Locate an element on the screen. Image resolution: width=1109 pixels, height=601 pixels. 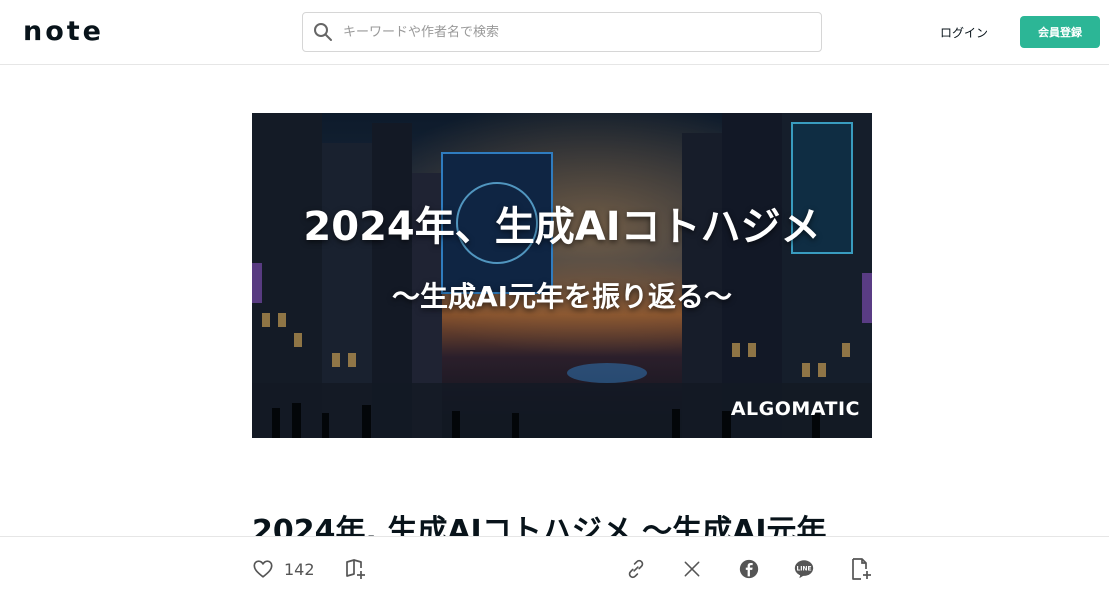
facebook-icon is located at coordinates (749, 569).